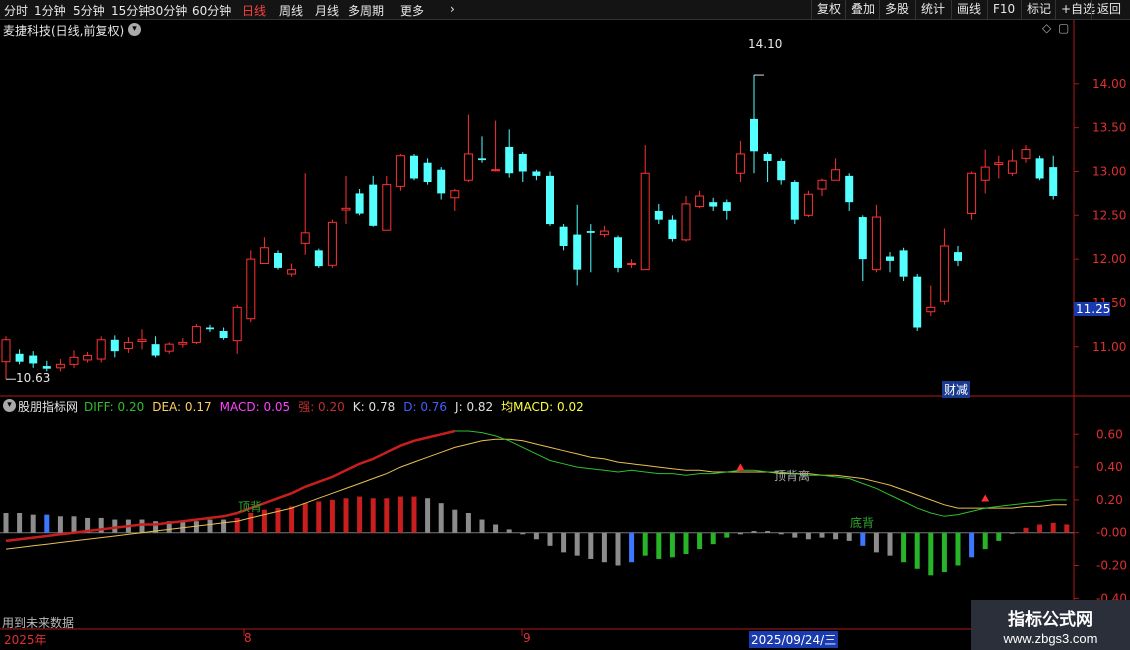  Describe the element at coordinates (89, 10) in the screenshot. I see `period-tab-2: 5分钟` at that location.